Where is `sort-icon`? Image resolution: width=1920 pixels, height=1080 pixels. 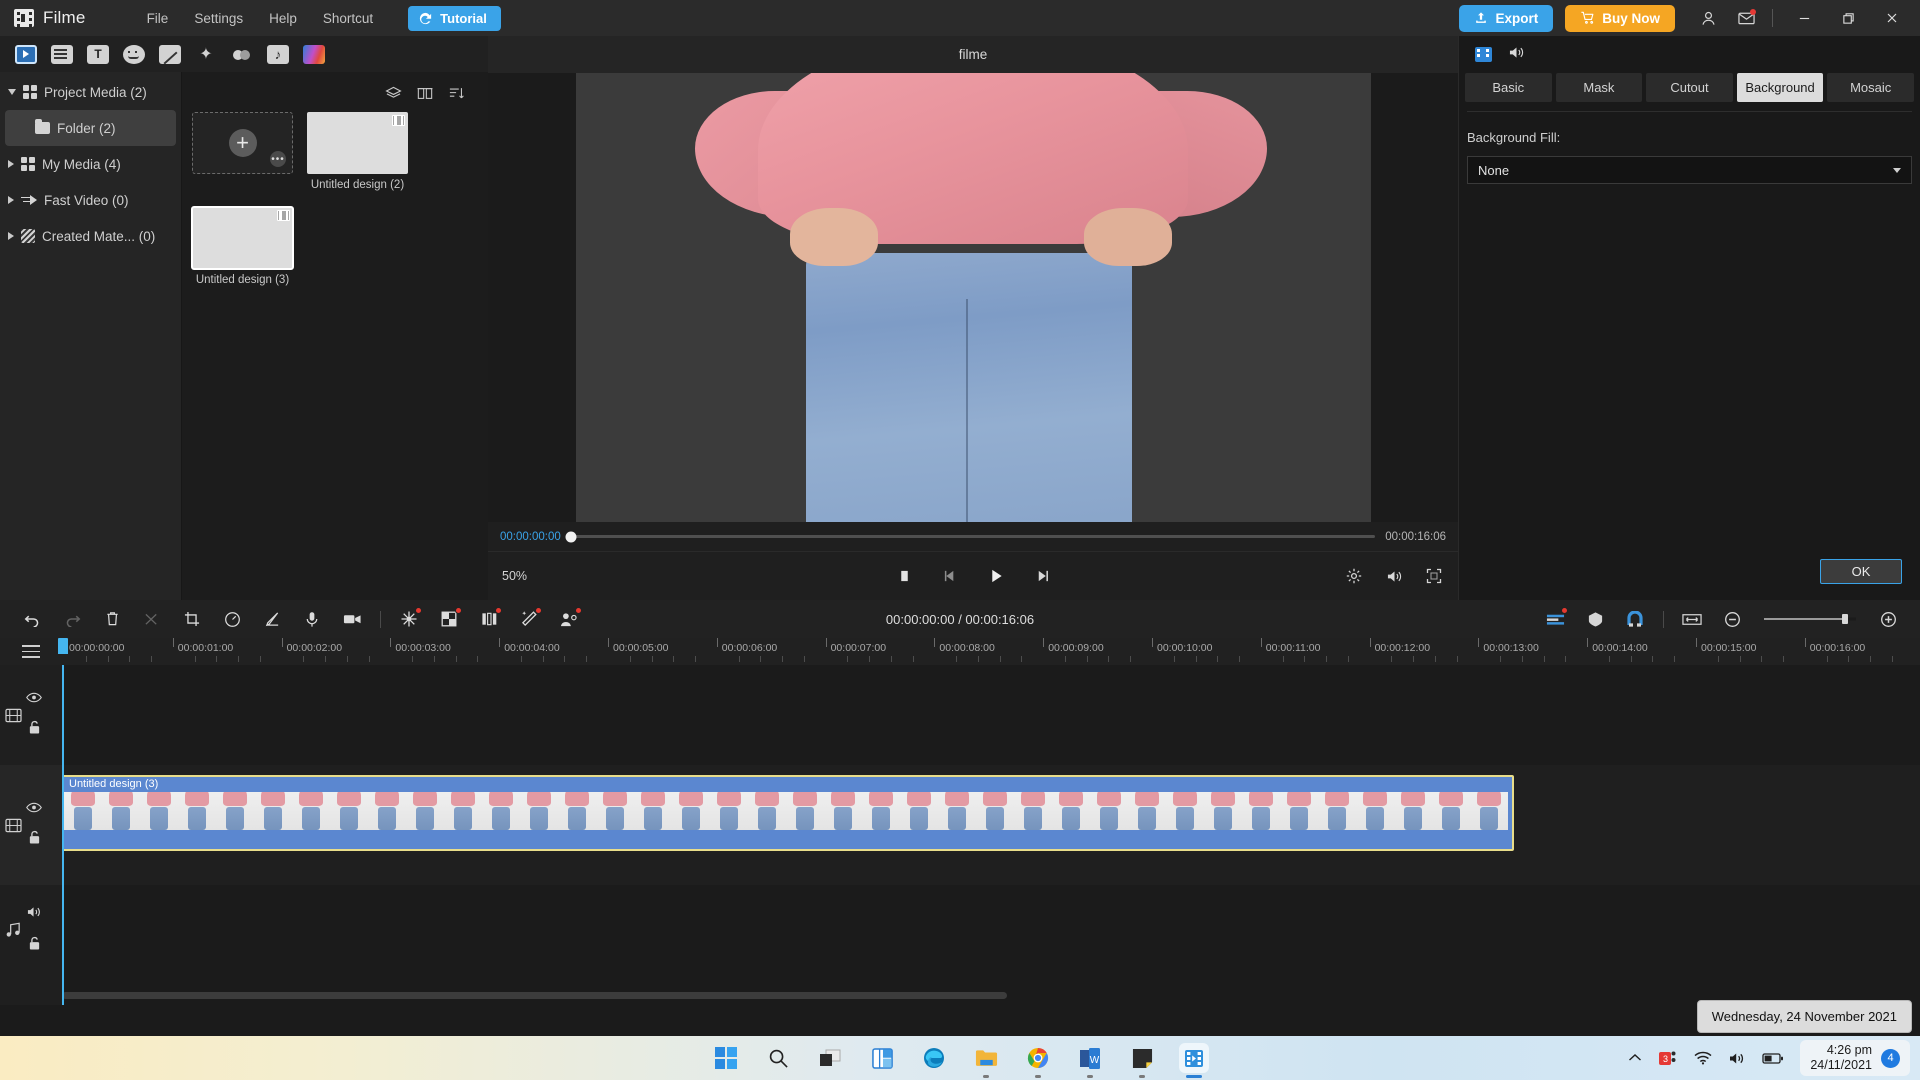 sort-icon is located at coordinates (457, 93).